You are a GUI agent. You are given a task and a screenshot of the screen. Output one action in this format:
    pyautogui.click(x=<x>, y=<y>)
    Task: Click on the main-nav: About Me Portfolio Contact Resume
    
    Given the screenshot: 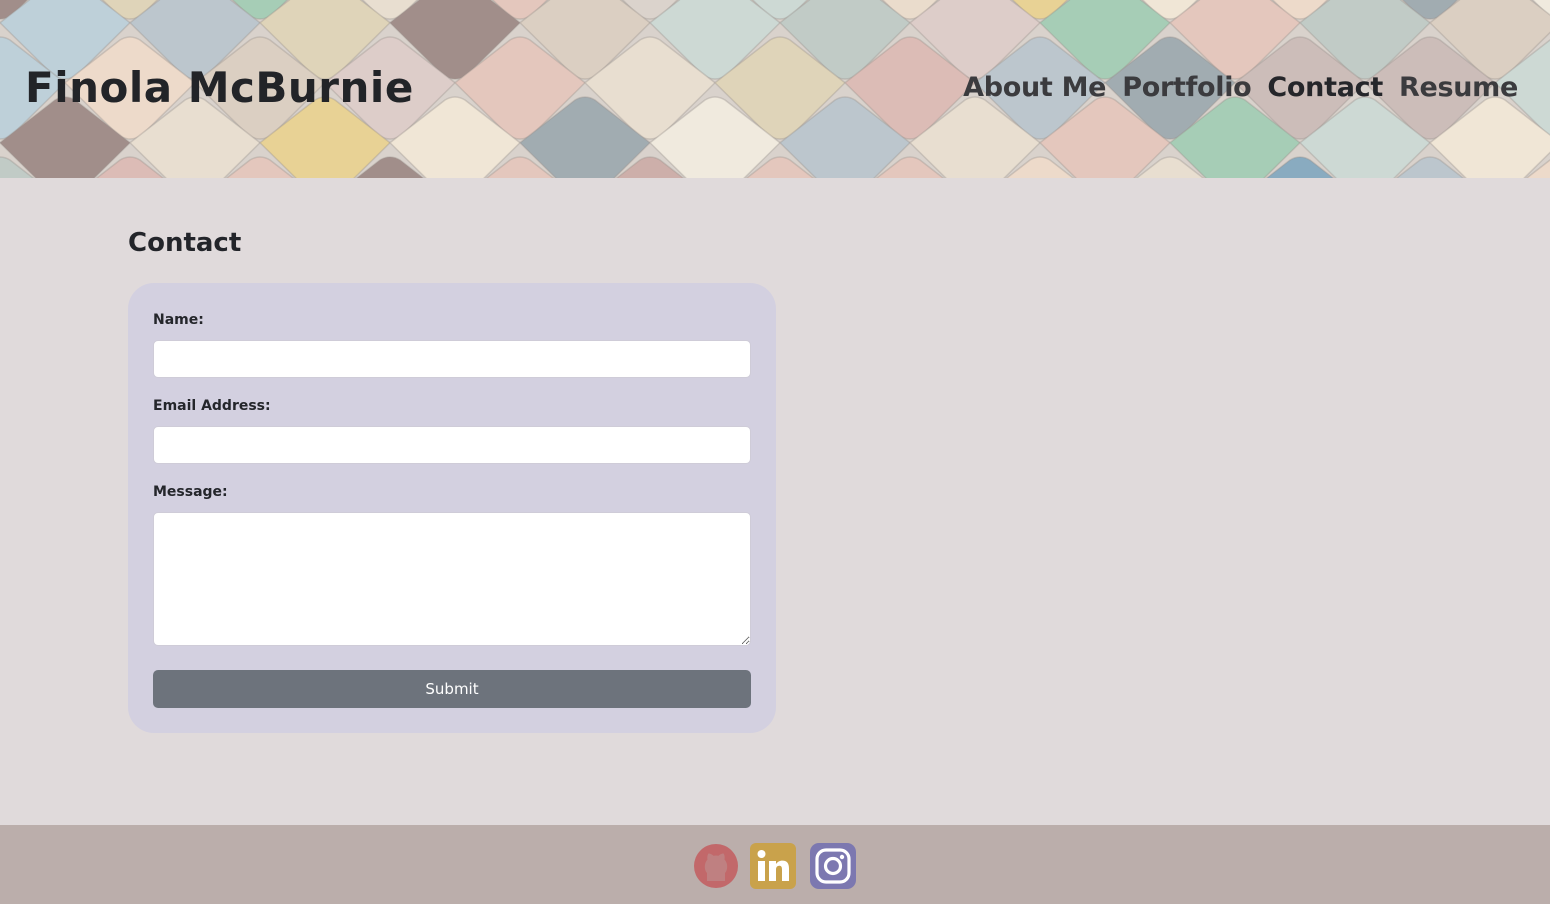 What is the action you would take?
    pyautogui.click(x=1240, y=88)
    